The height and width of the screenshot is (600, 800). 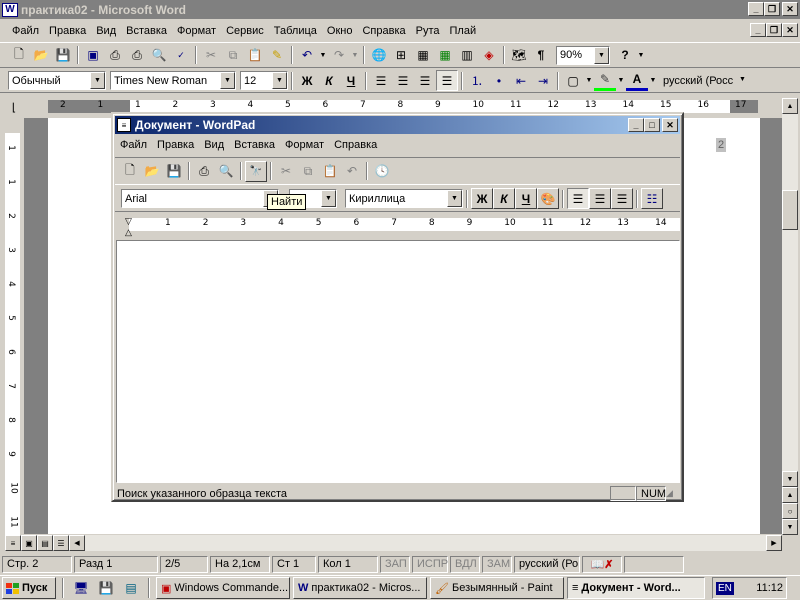 I want to click on font-dropdown-icon: ▼, so click(x=227, y=80).